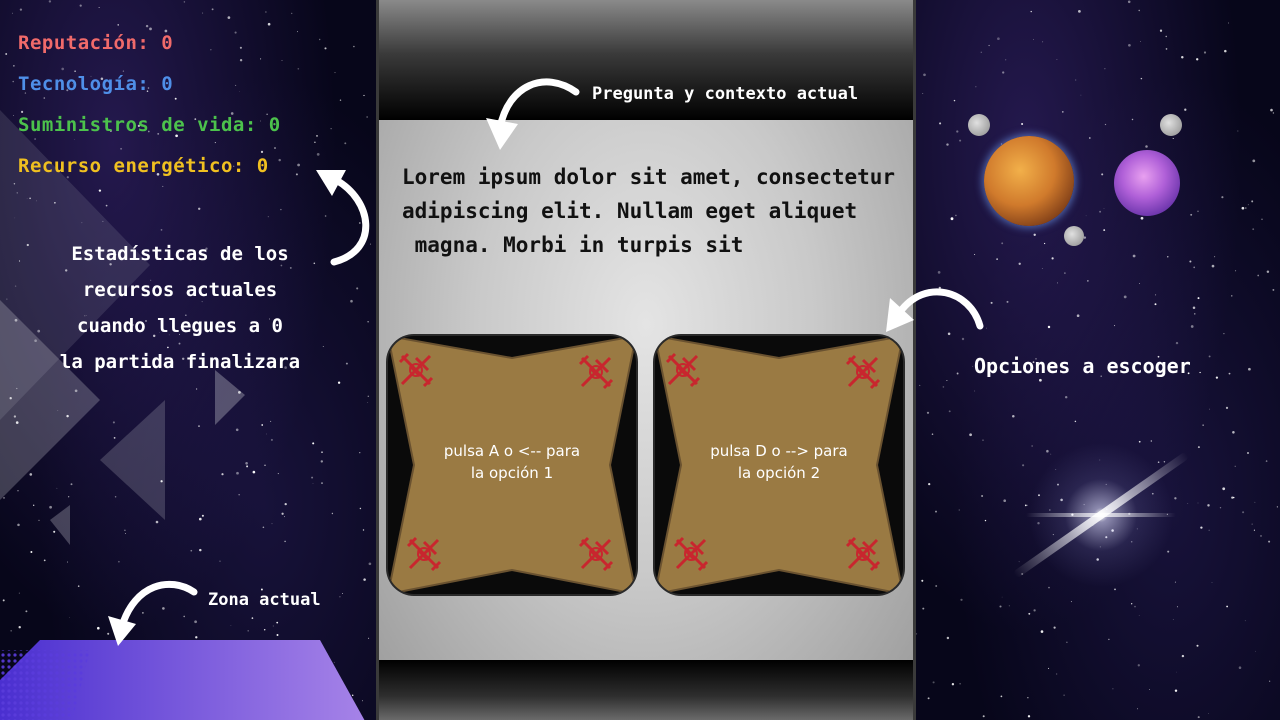  Describe the element at coordinates (512, 462) in the screenshot. I see `option-card-1-label: pulsa A o <-- para la opción 1` at that location.